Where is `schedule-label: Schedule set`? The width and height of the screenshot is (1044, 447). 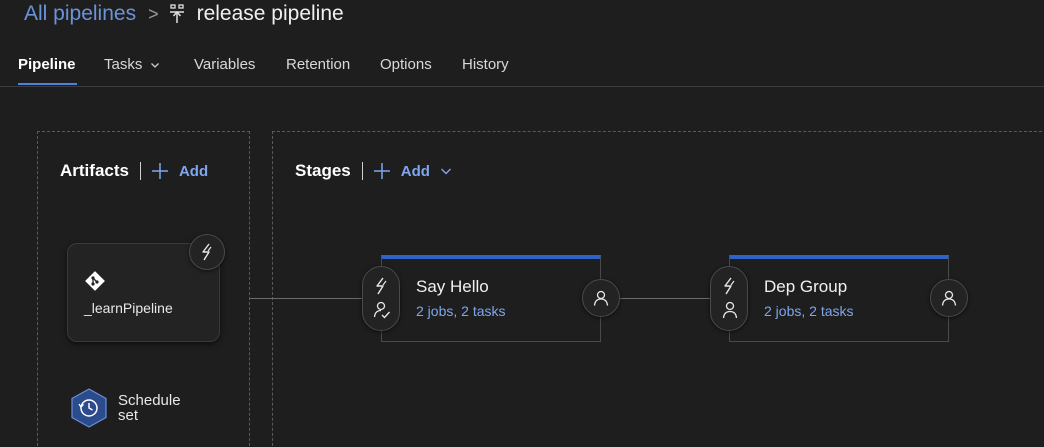
schedule-label: Schedule set is located at coordinates (149, 408).